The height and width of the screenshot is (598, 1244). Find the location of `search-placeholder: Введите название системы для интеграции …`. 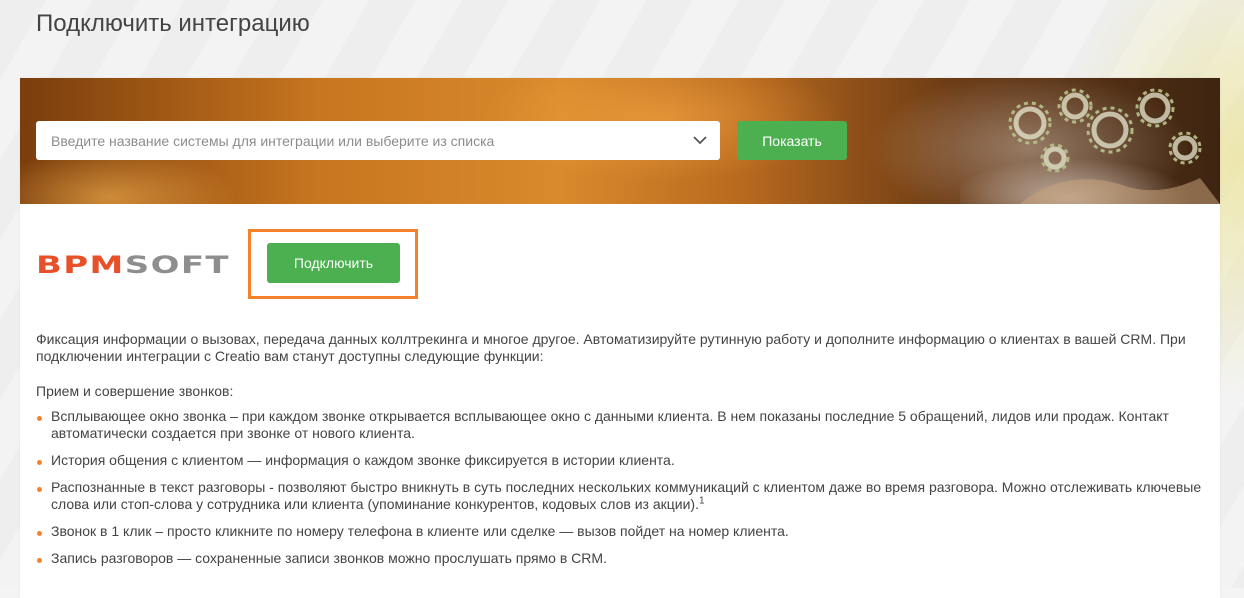

search-placeholder: Введите название системы для интеграции … is located at coordinates (273, 140).